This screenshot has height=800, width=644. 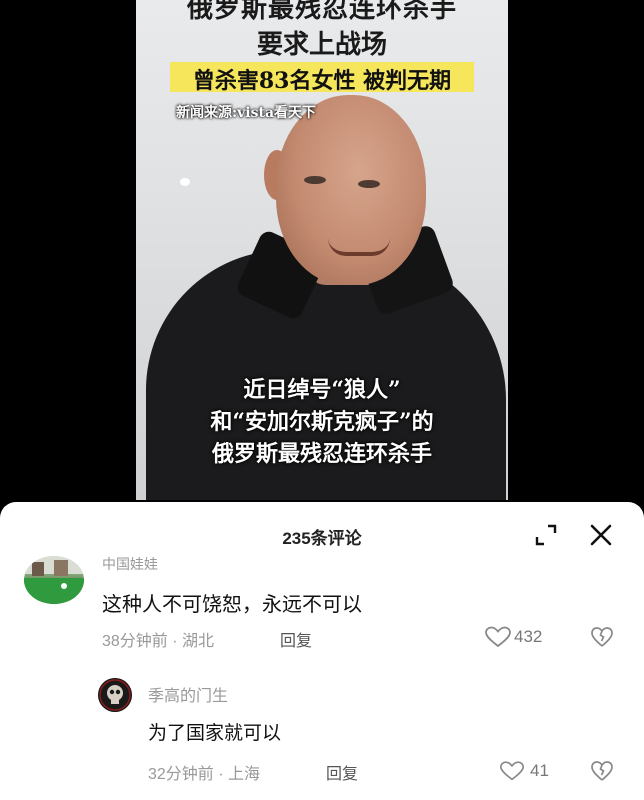 I want to click on person-mouth, so click(x=359, y=247).